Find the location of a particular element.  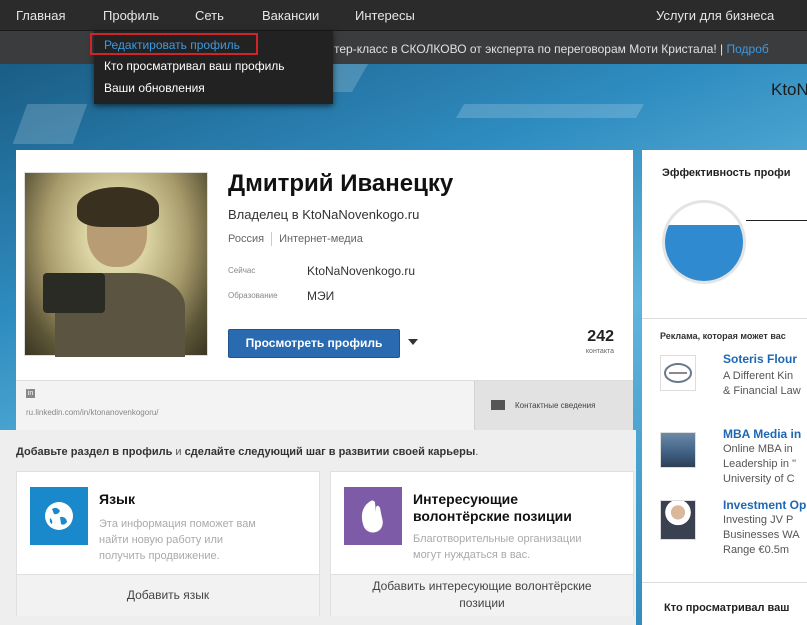

suggestion-title: волонтёрские позиции is located at coordinates (492, 516).